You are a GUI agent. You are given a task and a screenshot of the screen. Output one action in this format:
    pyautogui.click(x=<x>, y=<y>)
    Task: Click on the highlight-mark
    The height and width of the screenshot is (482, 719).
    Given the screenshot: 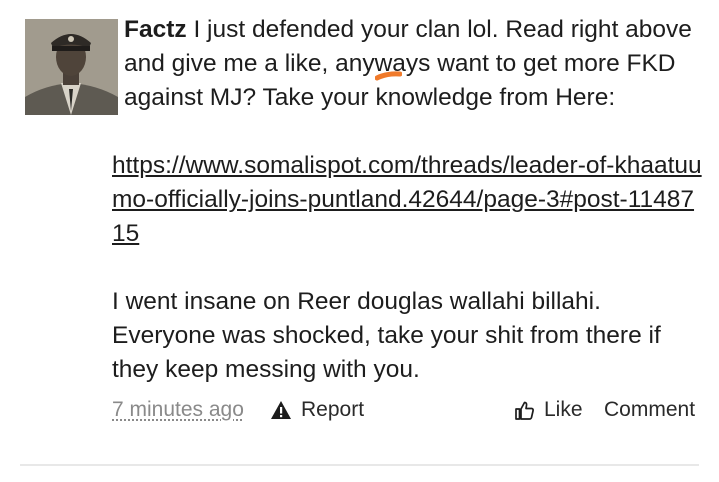 What is the action you would take?
    pyautogui.click(x=388, y=76)
    